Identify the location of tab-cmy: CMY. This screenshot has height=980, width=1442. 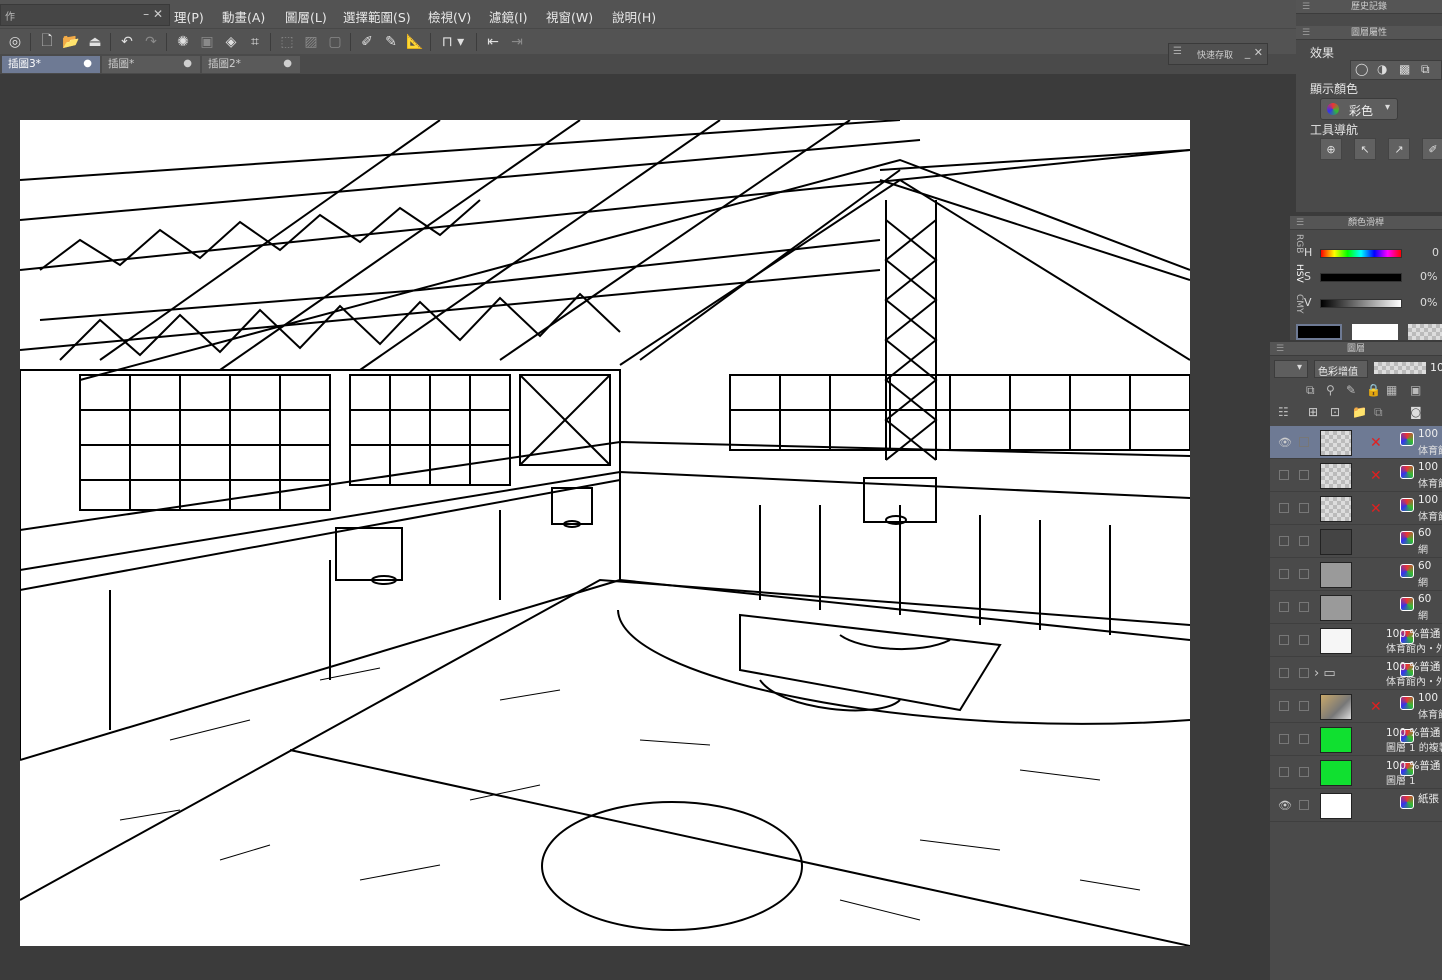
(1299, 304).